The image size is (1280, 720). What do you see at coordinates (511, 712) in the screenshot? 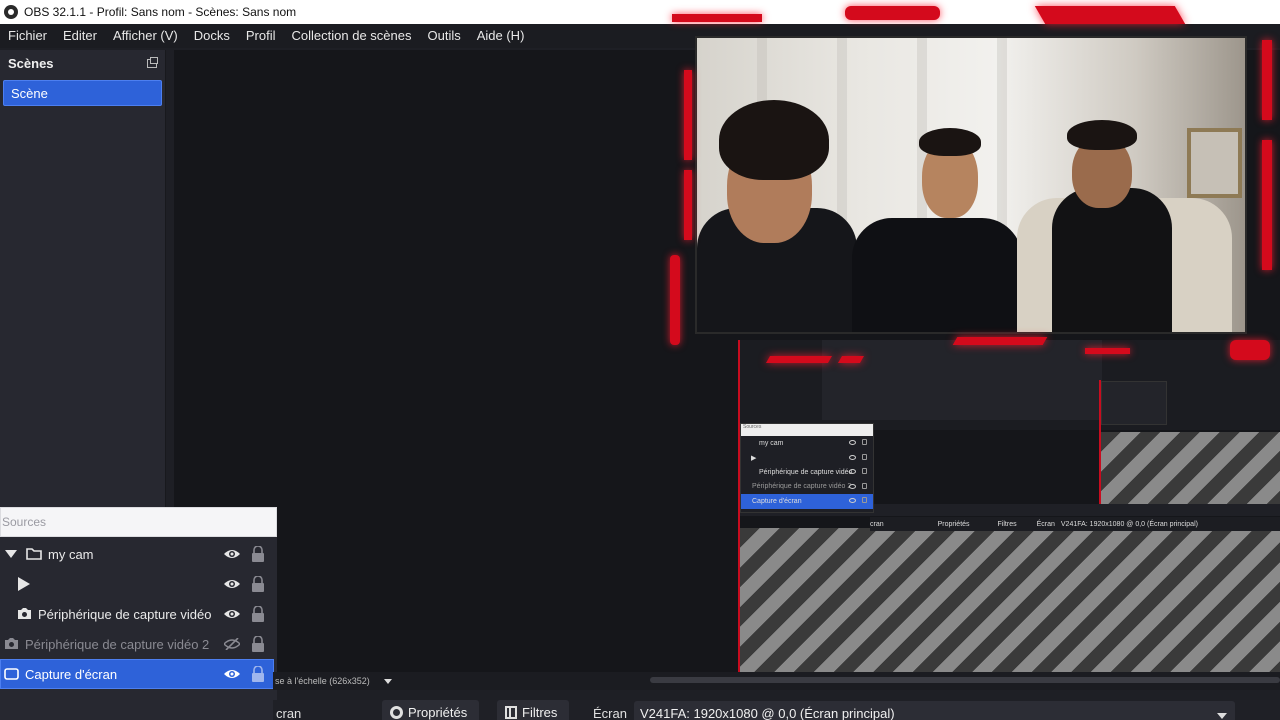
I see `filter-icon` at bounding box center [511, 712].